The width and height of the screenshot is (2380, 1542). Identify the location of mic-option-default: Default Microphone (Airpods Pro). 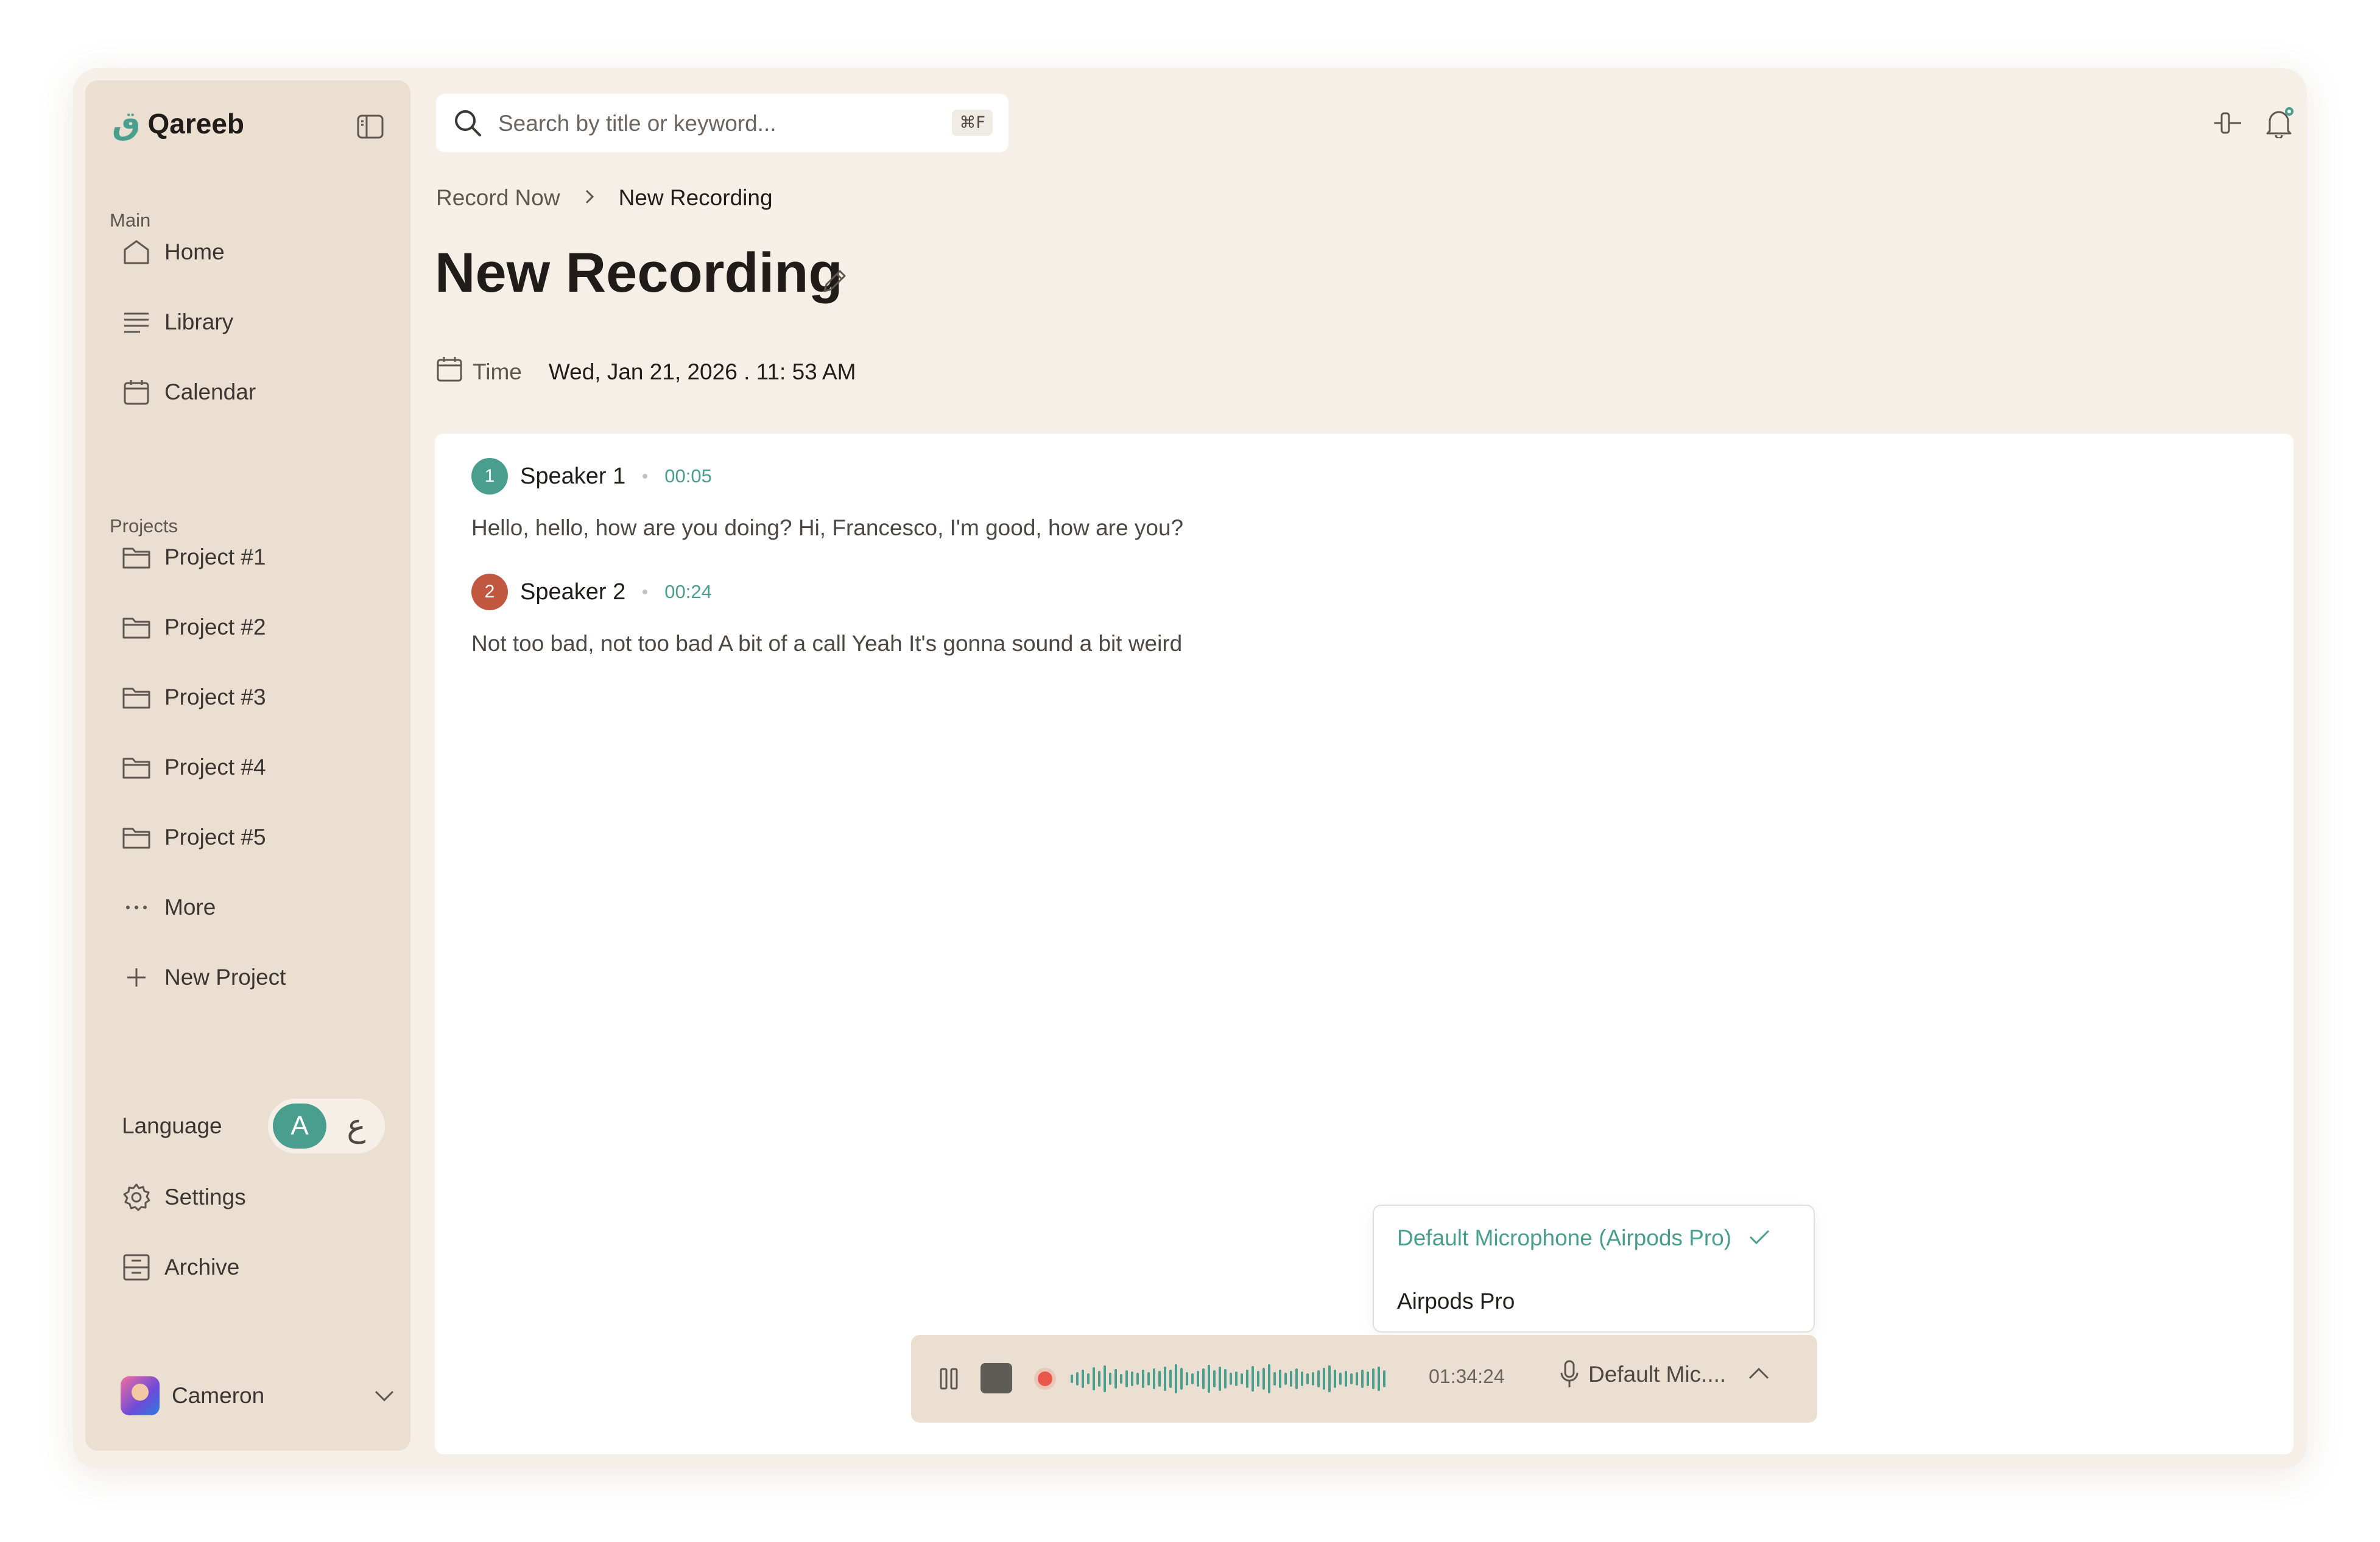
(1583, 1238).